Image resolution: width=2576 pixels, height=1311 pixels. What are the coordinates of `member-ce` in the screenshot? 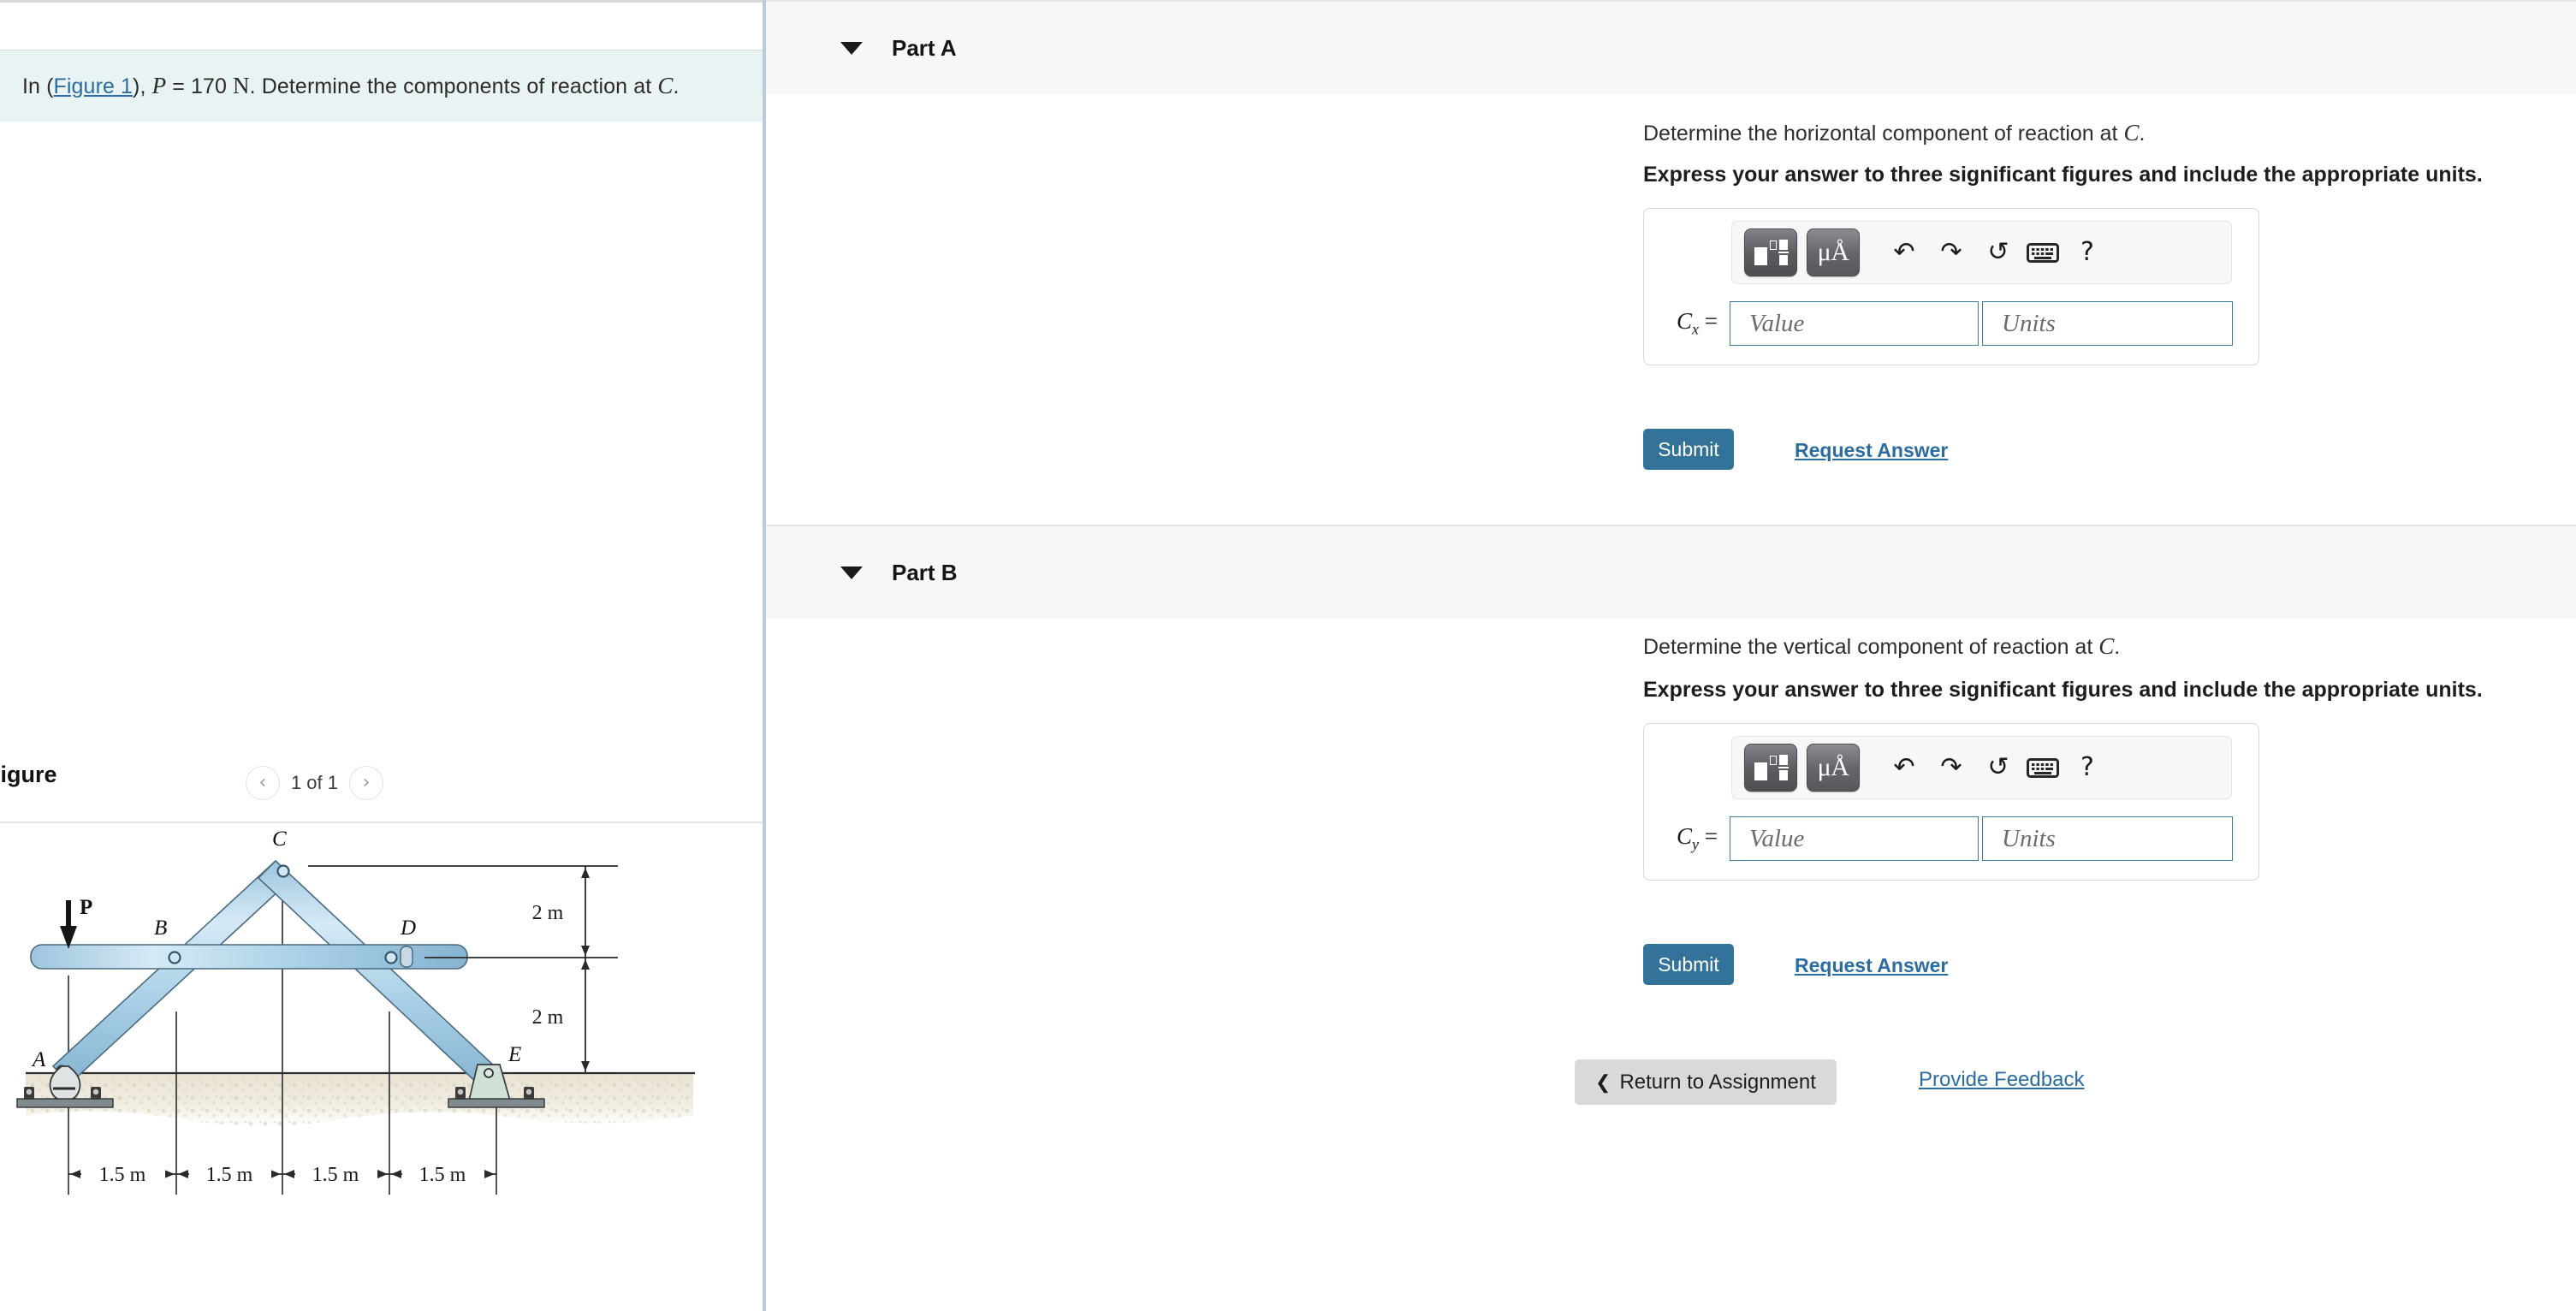 It's located at (377, 973).